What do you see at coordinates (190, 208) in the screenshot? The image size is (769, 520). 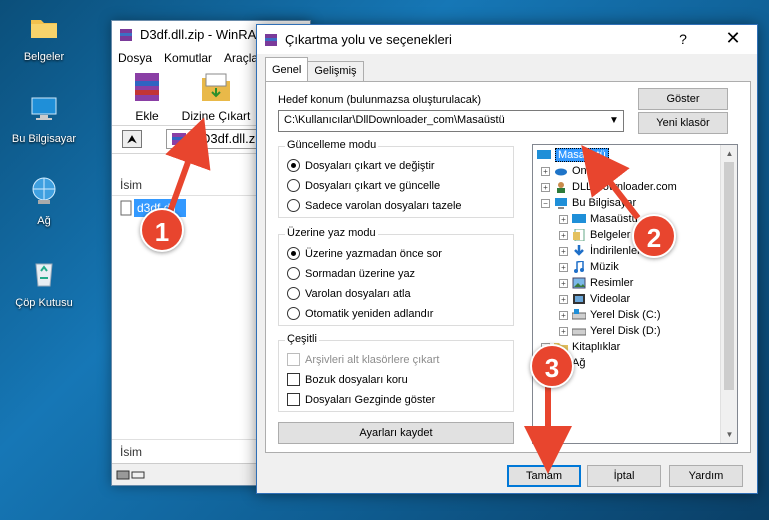 I see `file-list-row: d3df.dll` at bounding box center [190, 208].